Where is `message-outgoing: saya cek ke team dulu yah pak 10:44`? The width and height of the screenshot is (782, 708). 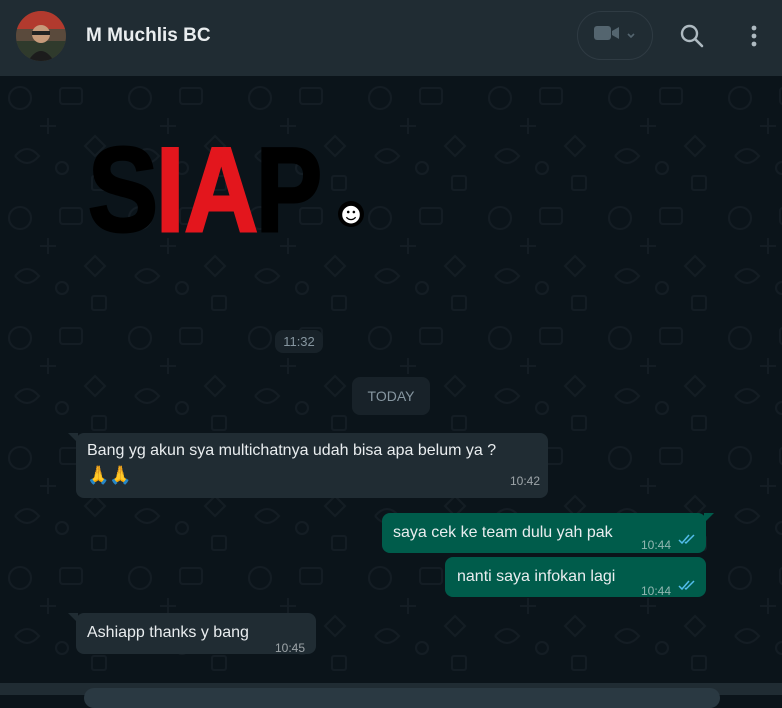 message-outgoing: saya cek ke team dulu yah pak 10:44 is located at coordinates (548, 533).